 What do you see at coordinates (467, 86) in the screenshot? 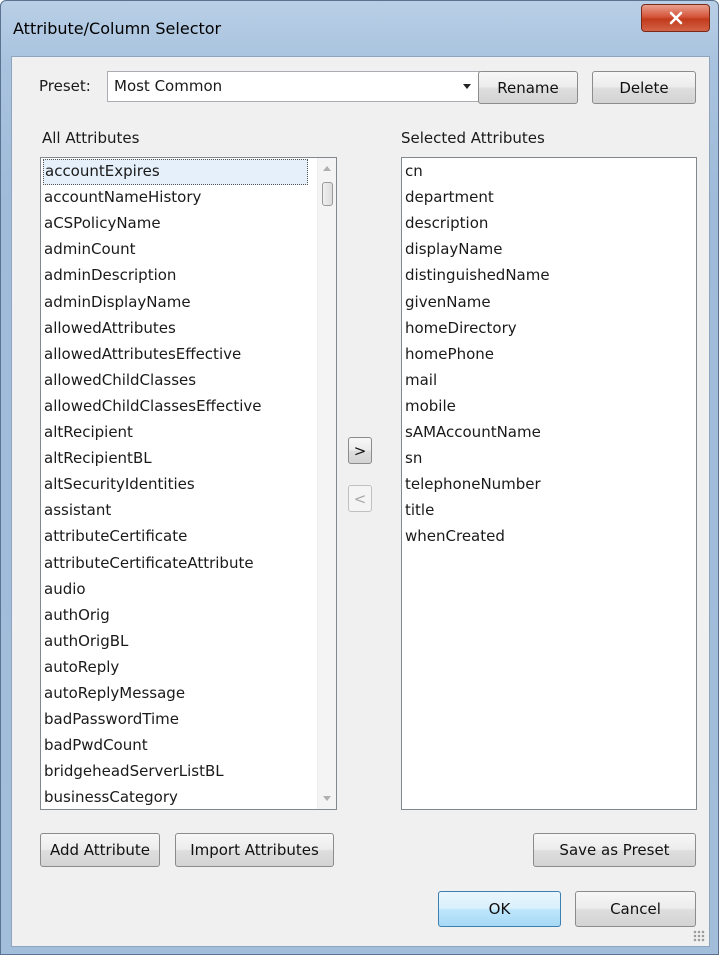
I see `chevron-down-icon` at bounding box center [467, 86].